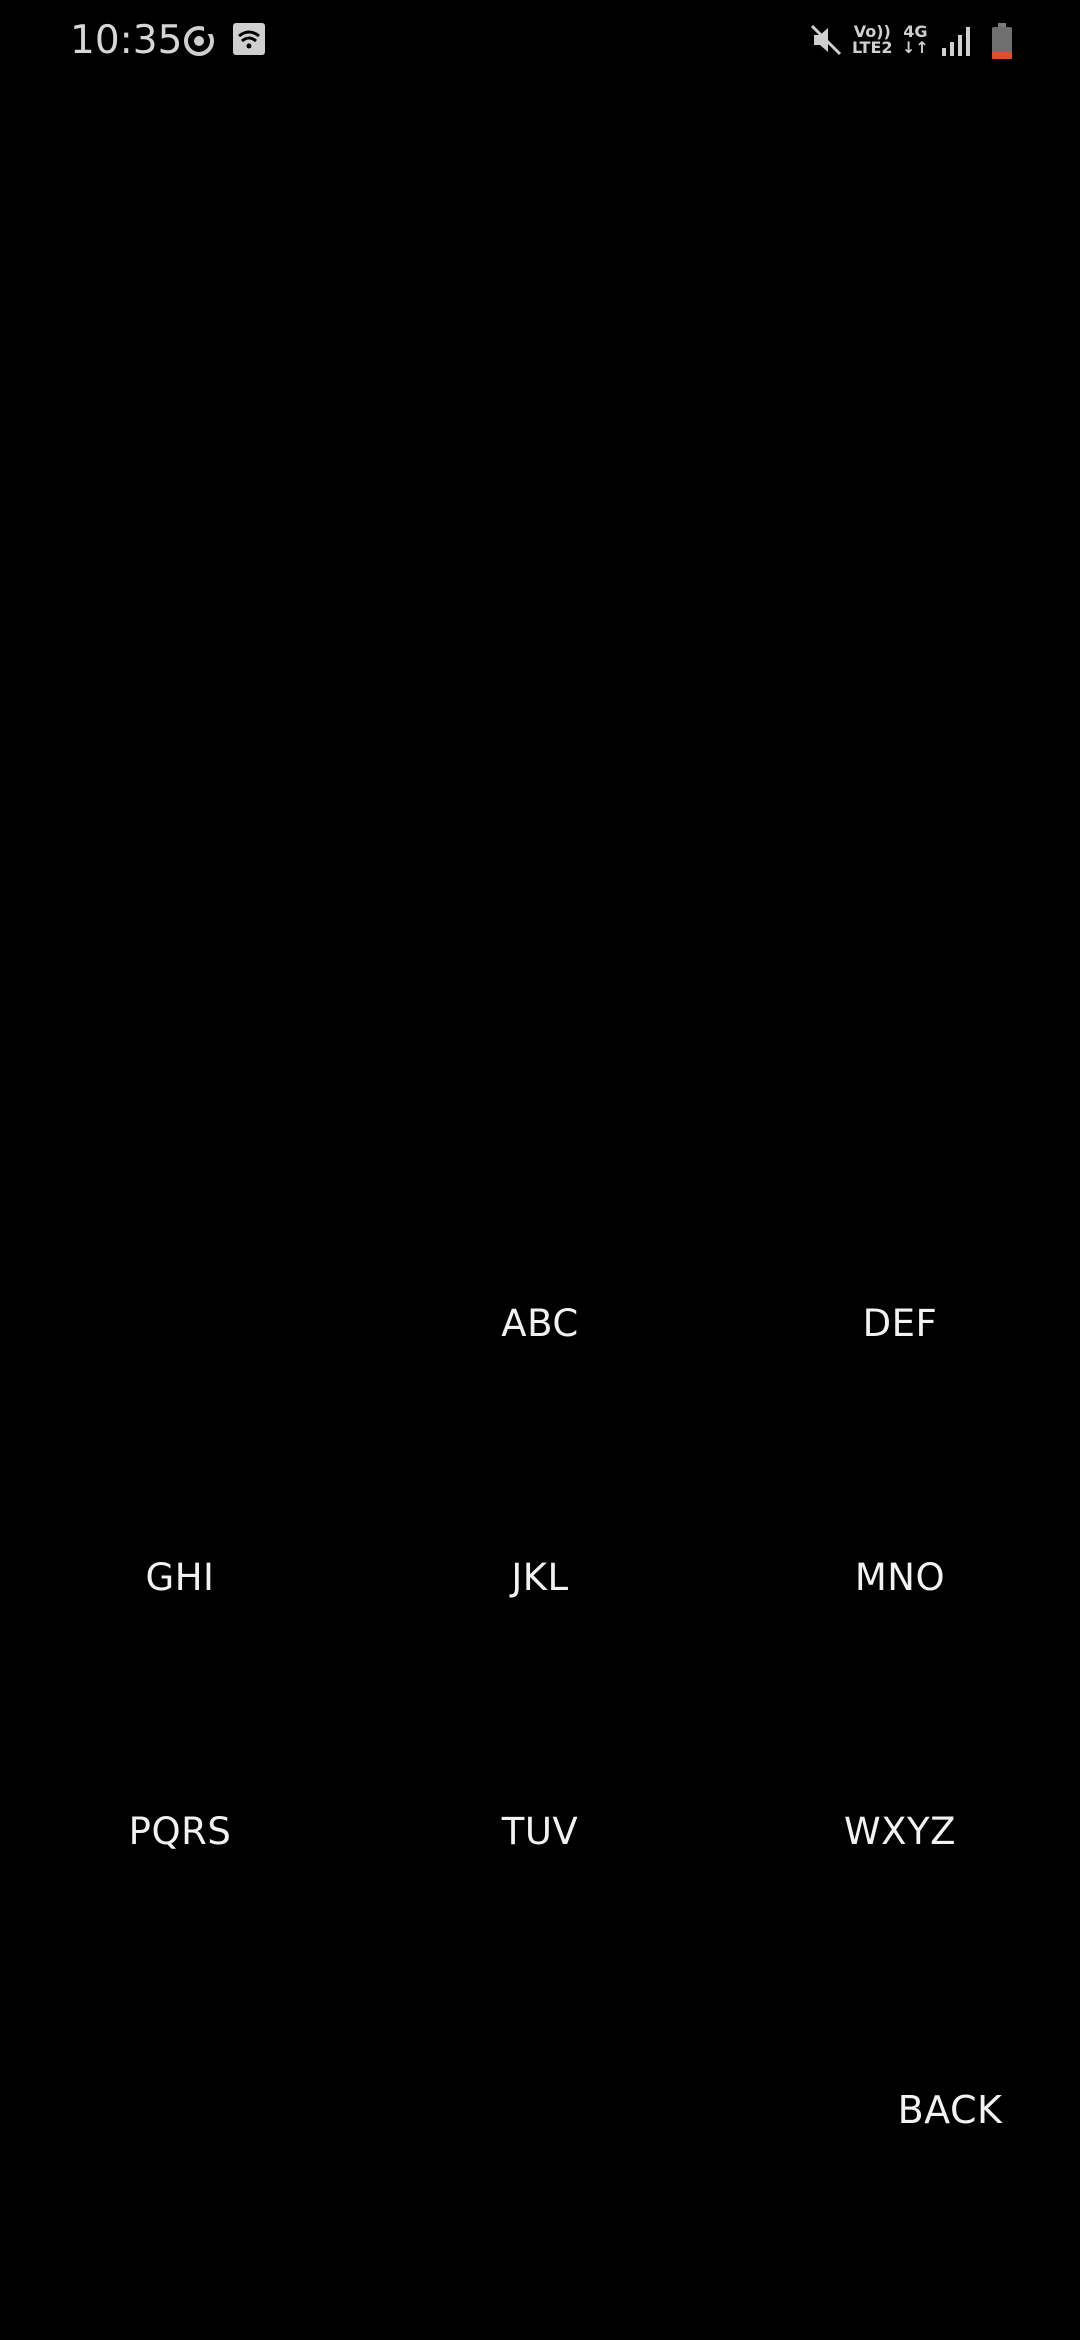  What do you see at coordinates (540, 1831) in the screenshot?
I see `key-label: TUV` at bounding box center [540, 1831].